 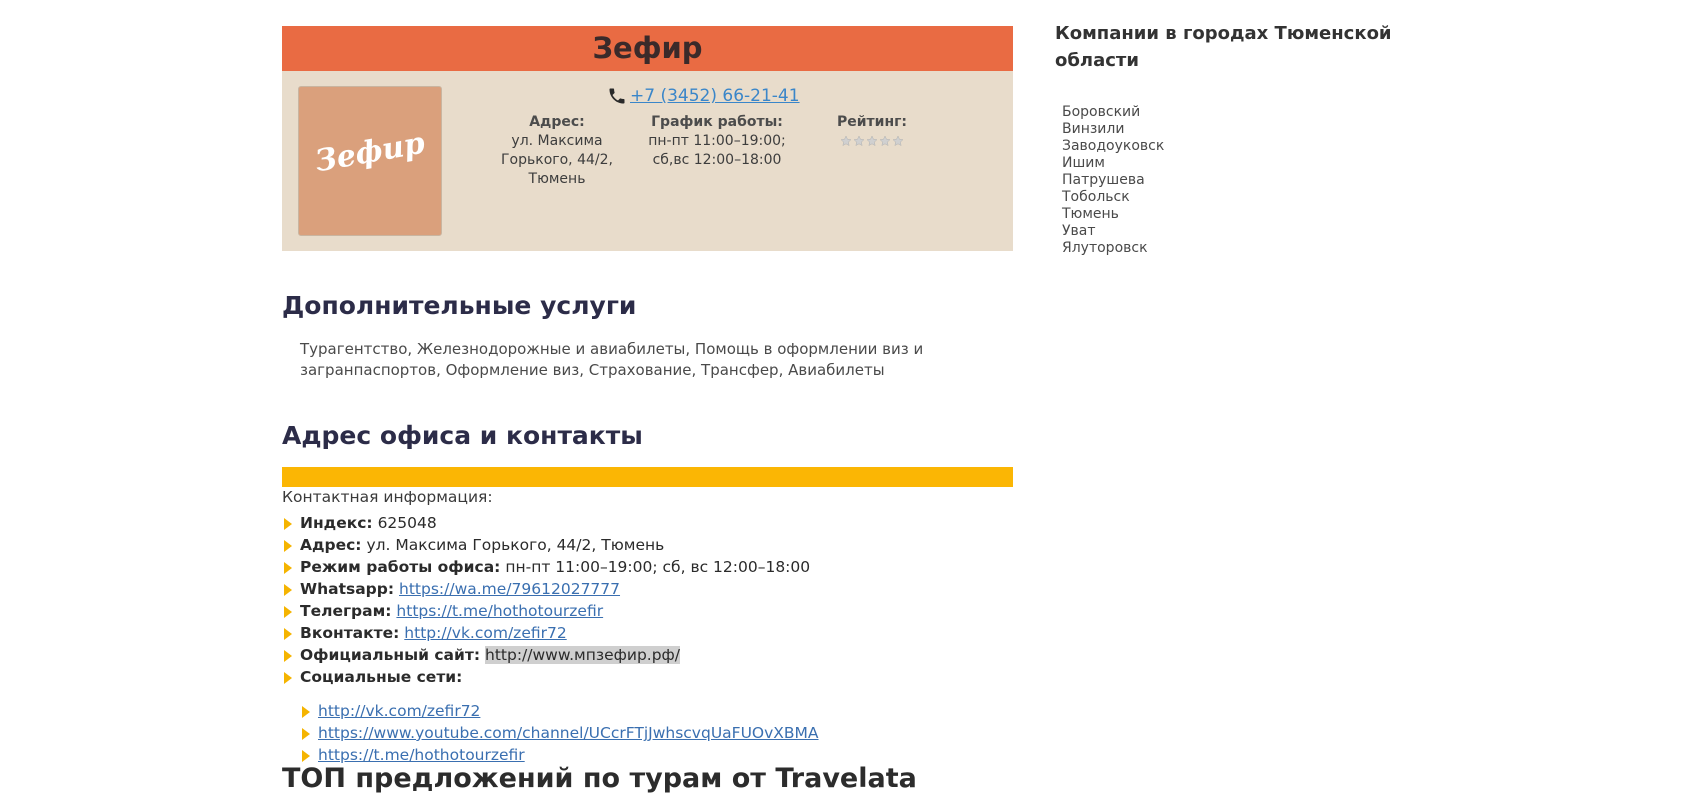 I want to click on rating-stars, so click(x=872, y=141).